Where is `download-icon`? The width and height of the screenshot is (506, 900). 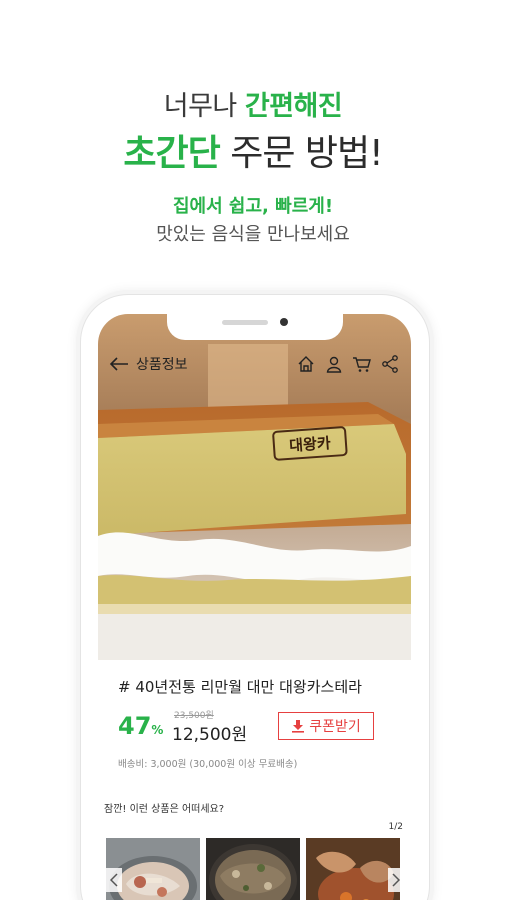
download-icon is located at coordinates (298, 726).